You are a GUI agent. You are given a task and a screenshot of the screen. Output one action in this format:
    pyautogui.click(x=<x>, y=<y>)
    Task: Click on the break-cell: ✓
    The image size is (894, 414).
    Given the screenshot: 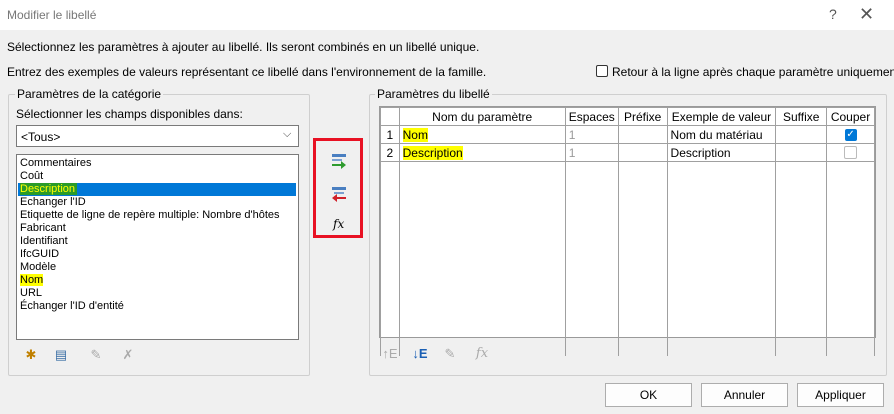 What is the action you would take?
    pyautogui.click(x=850, y=134)
    